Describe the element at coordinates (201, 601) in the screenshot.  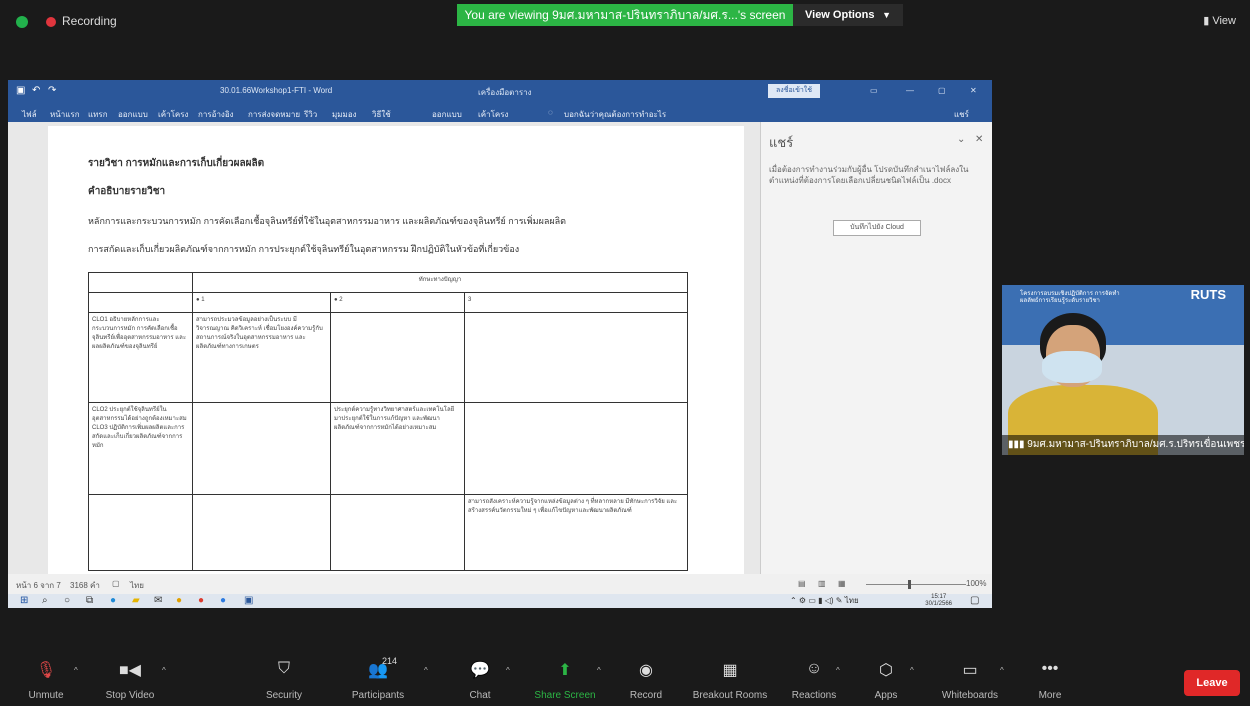
I see `chrome-profile-icon: ●` at that location.